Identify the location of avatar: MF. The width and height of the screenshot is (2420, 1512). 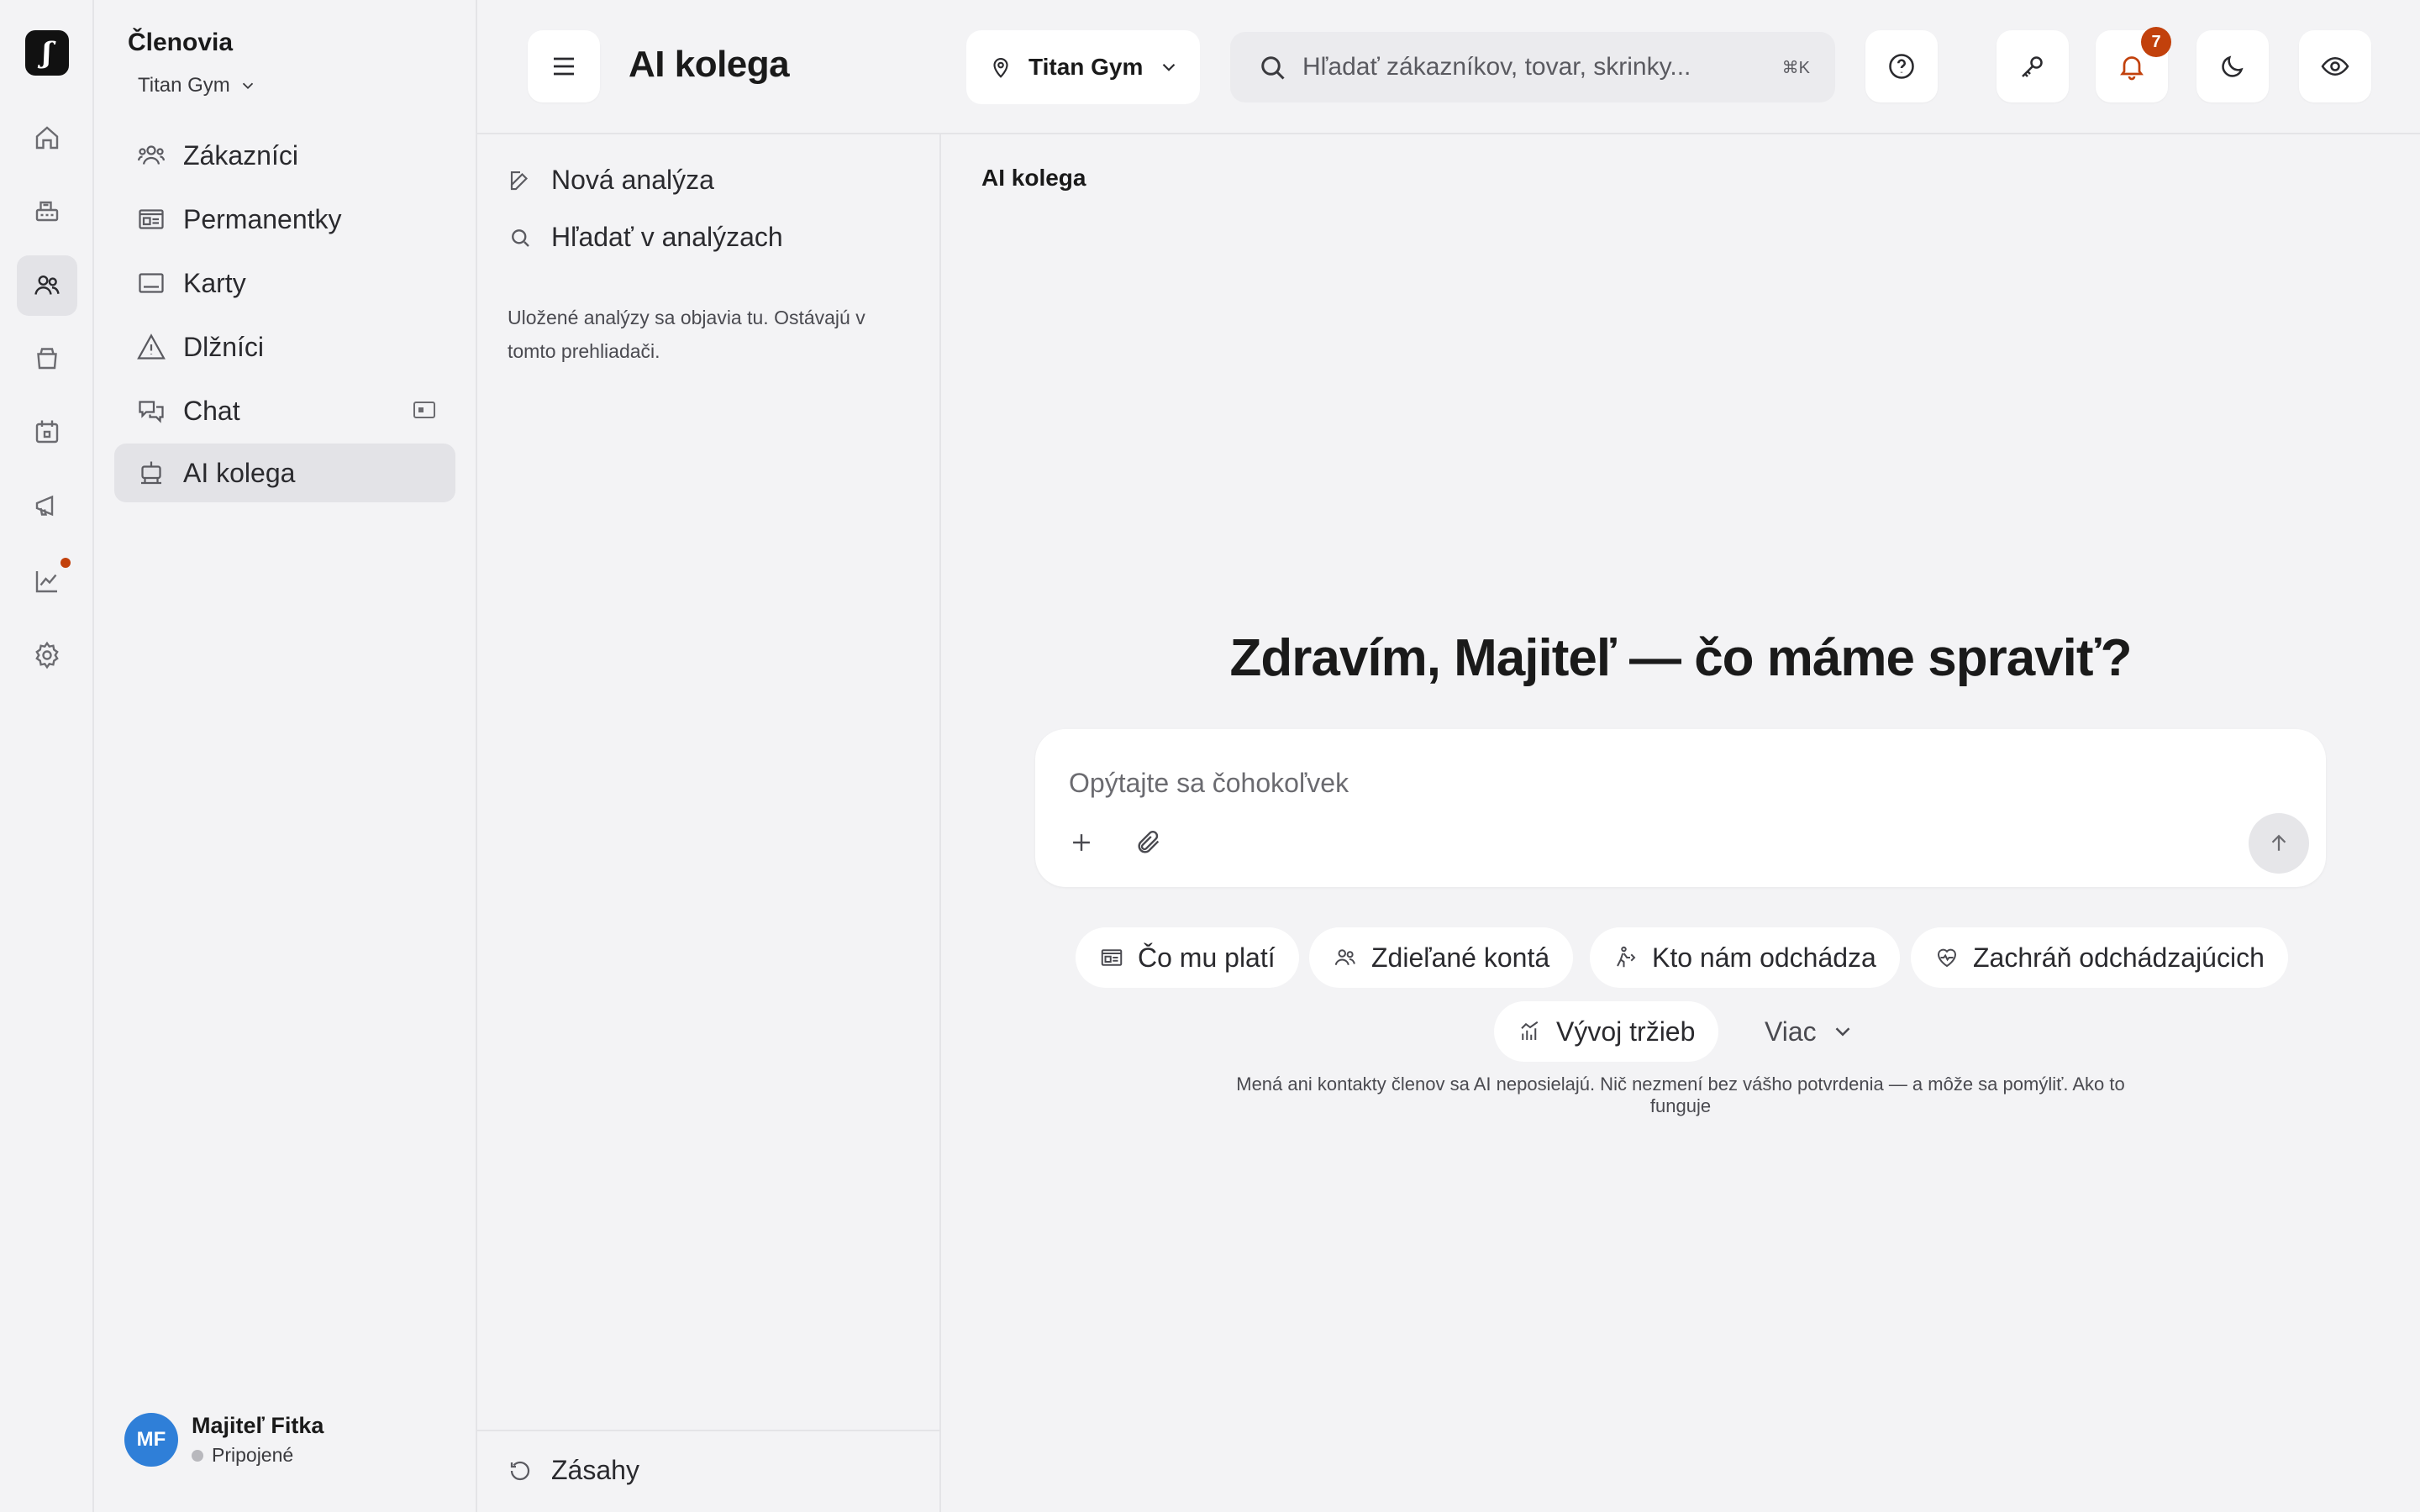
(151, 1440).